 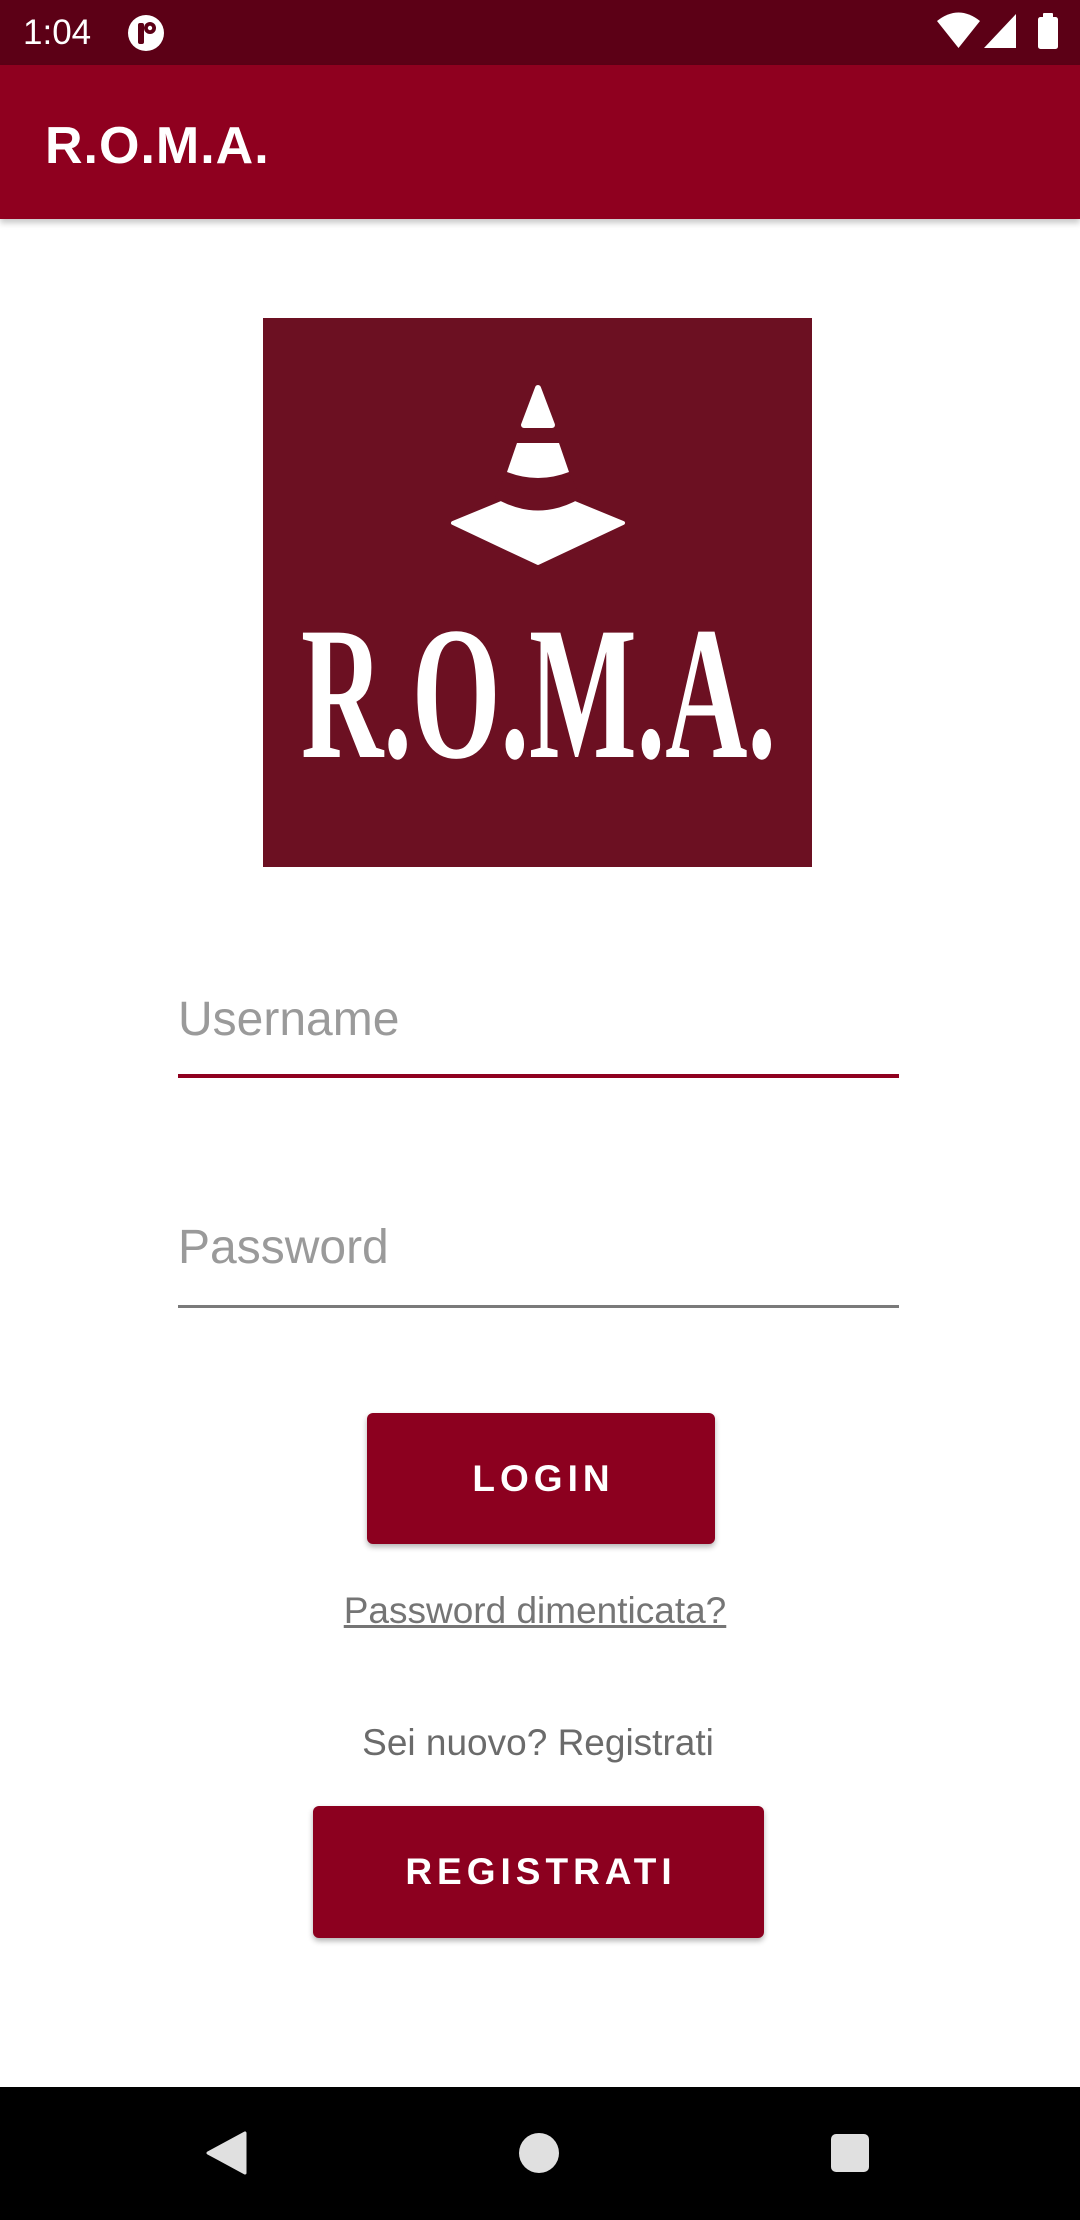 I want to click on traffic-cone-icon, so click(x=538, y=475).